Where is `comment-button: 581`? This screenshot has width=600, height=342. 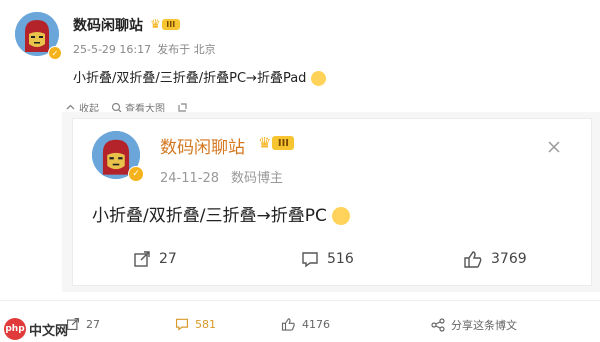 comment-button: 581 is located at coordinates (195, 324).